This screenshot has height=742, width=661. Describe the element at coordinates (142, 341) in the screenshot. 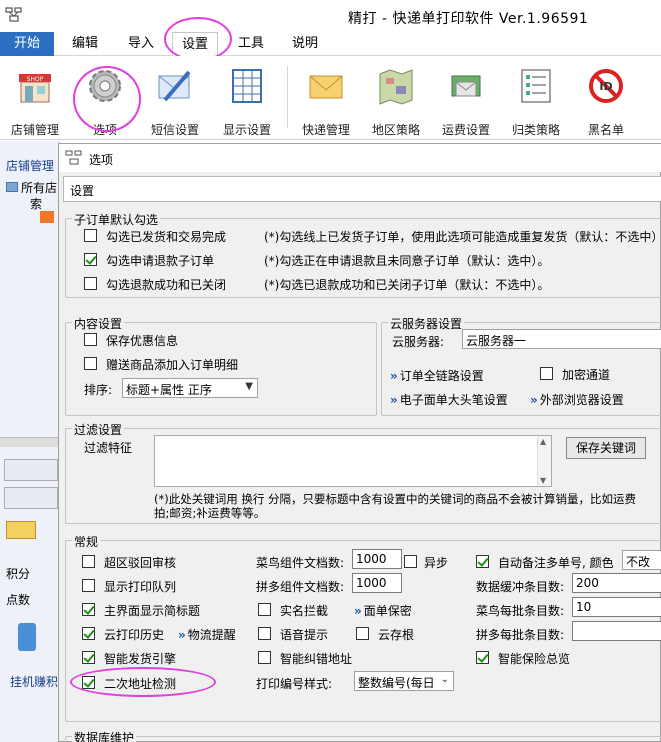

I see `label-save-discount: 保存优惠信息` at that location.